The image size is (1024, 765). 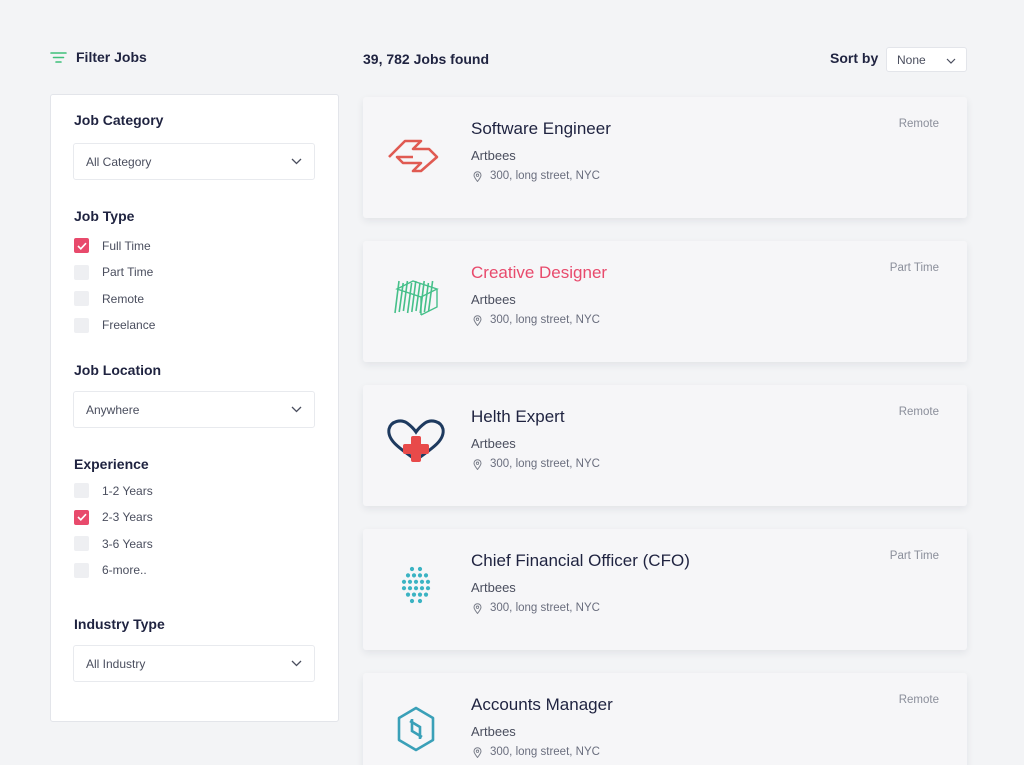 I want to click on sort-value: None, so click(x=911, y=59).